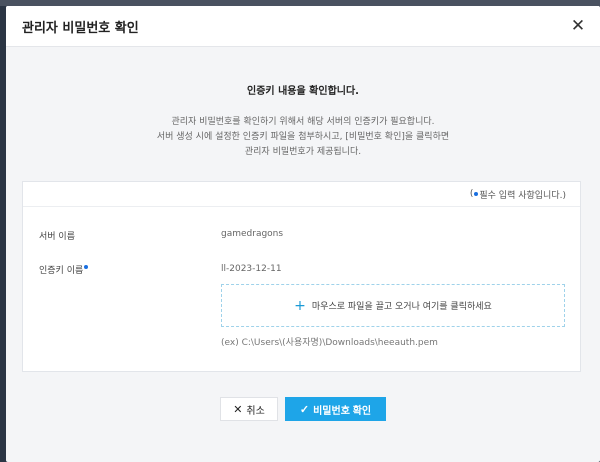  What do you see at coordinates (57, 237) in the screenshot?
I see `server-name-label: 서버 이름` at bounding box center [57, 237].